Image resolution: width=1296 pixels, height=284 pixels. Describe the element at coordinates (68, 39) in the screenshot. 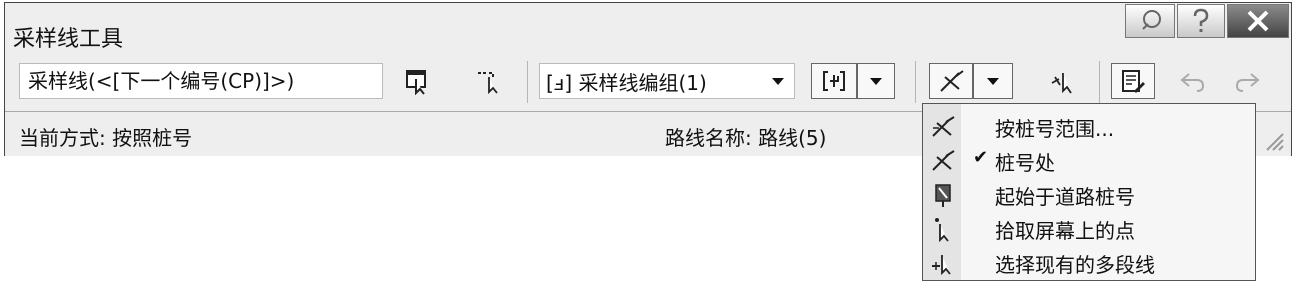

I see `window-title: 采样线工具` at that location.